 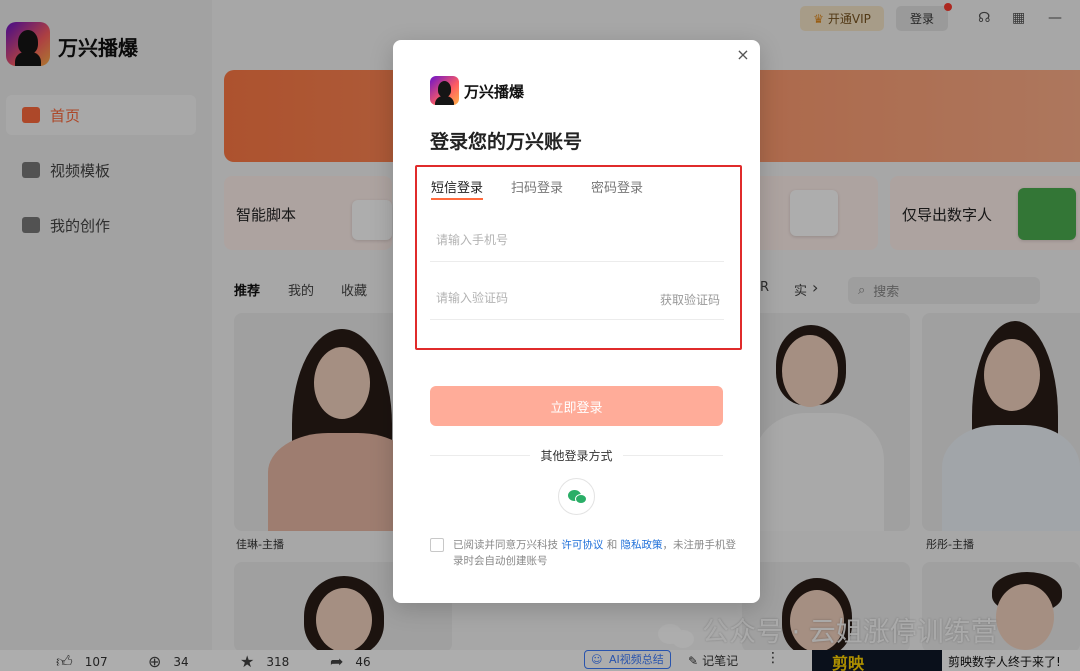 I want to click on brand-logo, so click(x=444, y=90).